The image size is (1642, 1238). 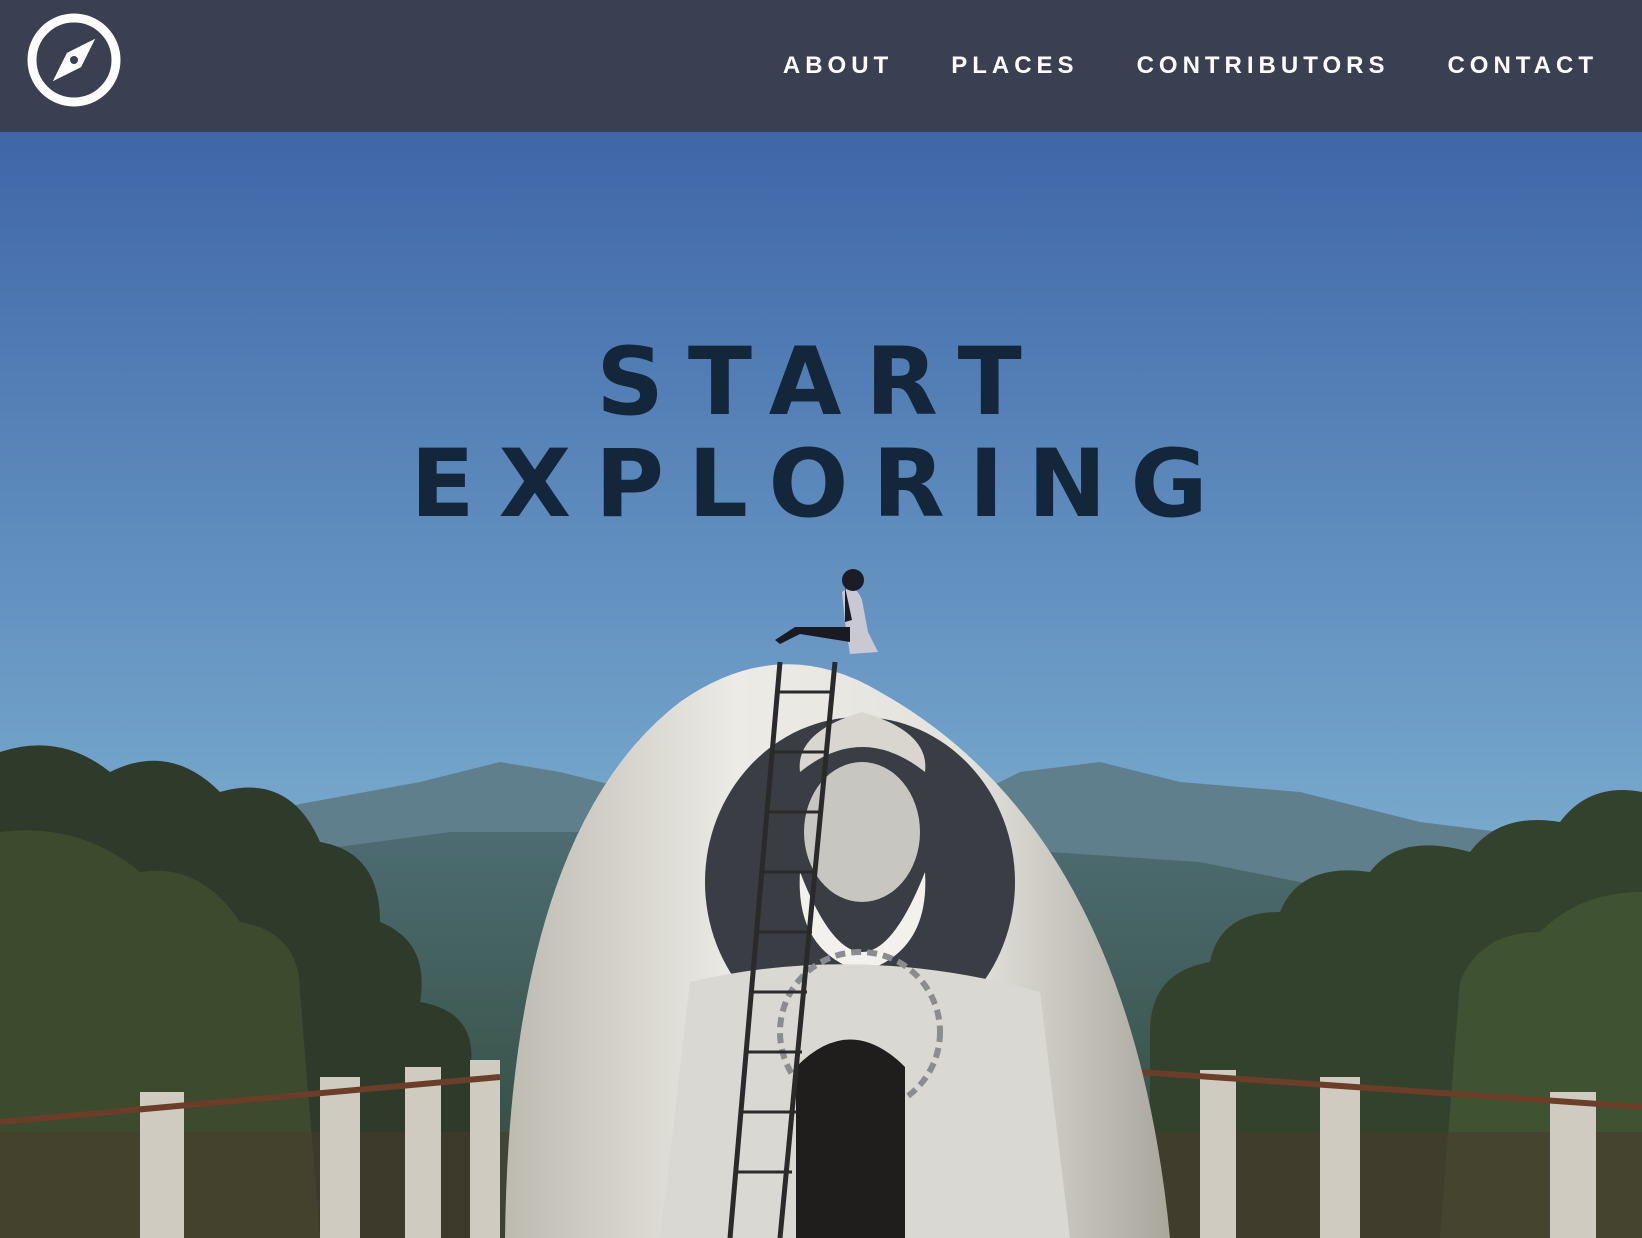 What do you see at coordinates (821, 382) in the screenshot?
I see `hero-title-line-1: START` at bounding box center [821, 382].